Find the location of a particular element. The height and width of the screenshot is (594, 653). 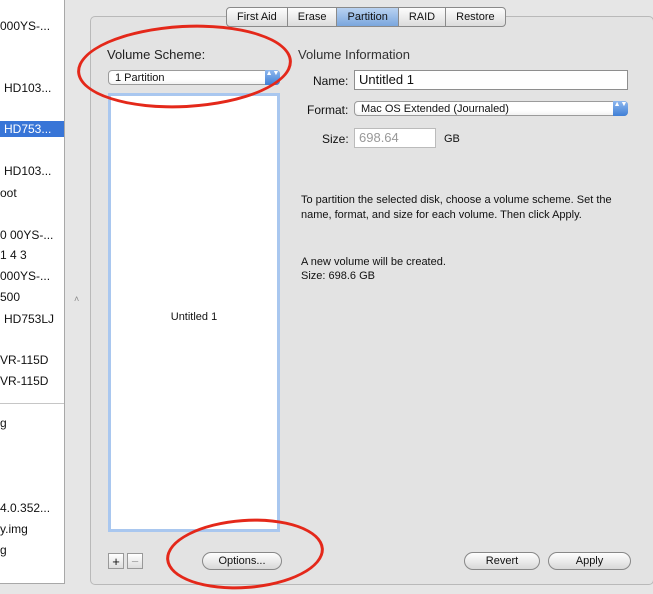

volume-scheme-heading: Volume Scheme: is located at coordinates (156, 54).